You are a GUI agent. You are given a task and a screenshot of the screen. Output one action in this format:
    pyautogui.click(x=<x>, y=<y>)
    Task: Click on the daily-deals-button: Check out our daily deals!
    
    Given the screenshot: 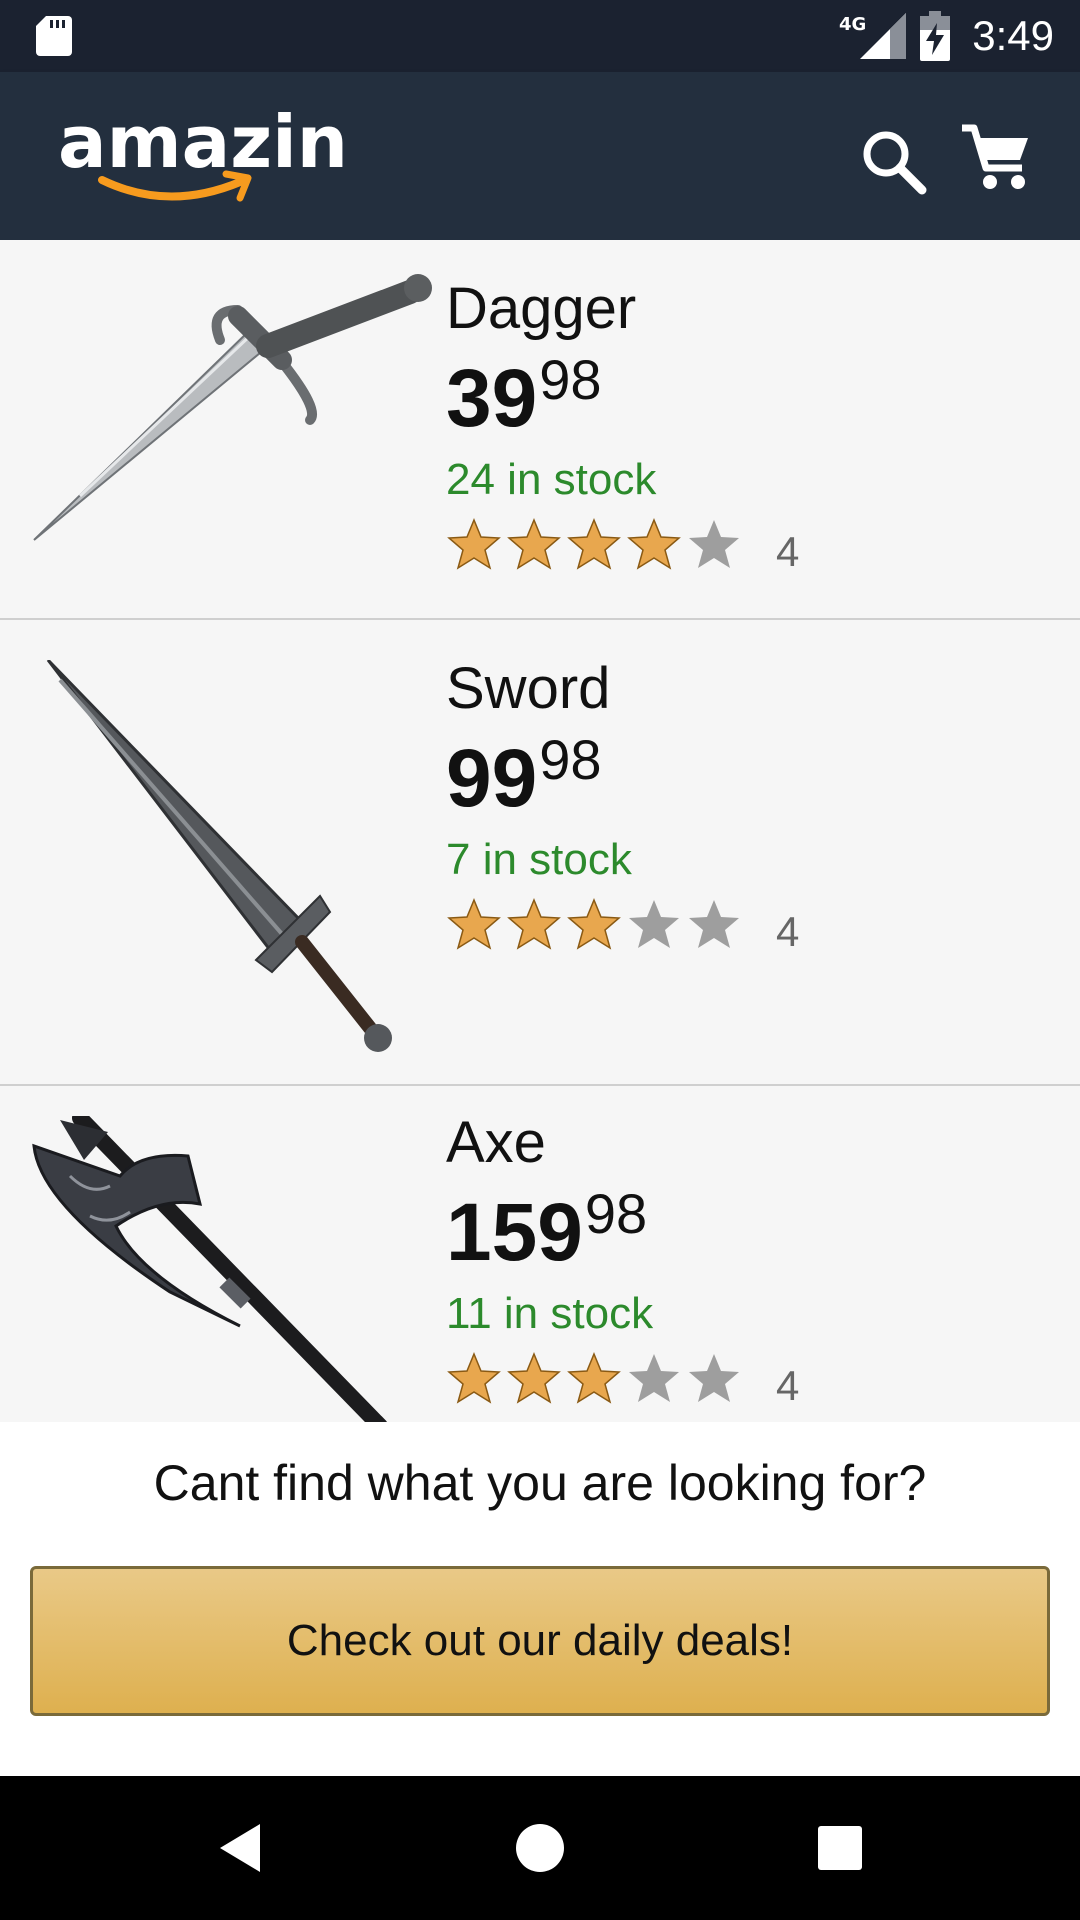 What is the action you would take?
    pyautogui.click(x=540, y=1641)
    